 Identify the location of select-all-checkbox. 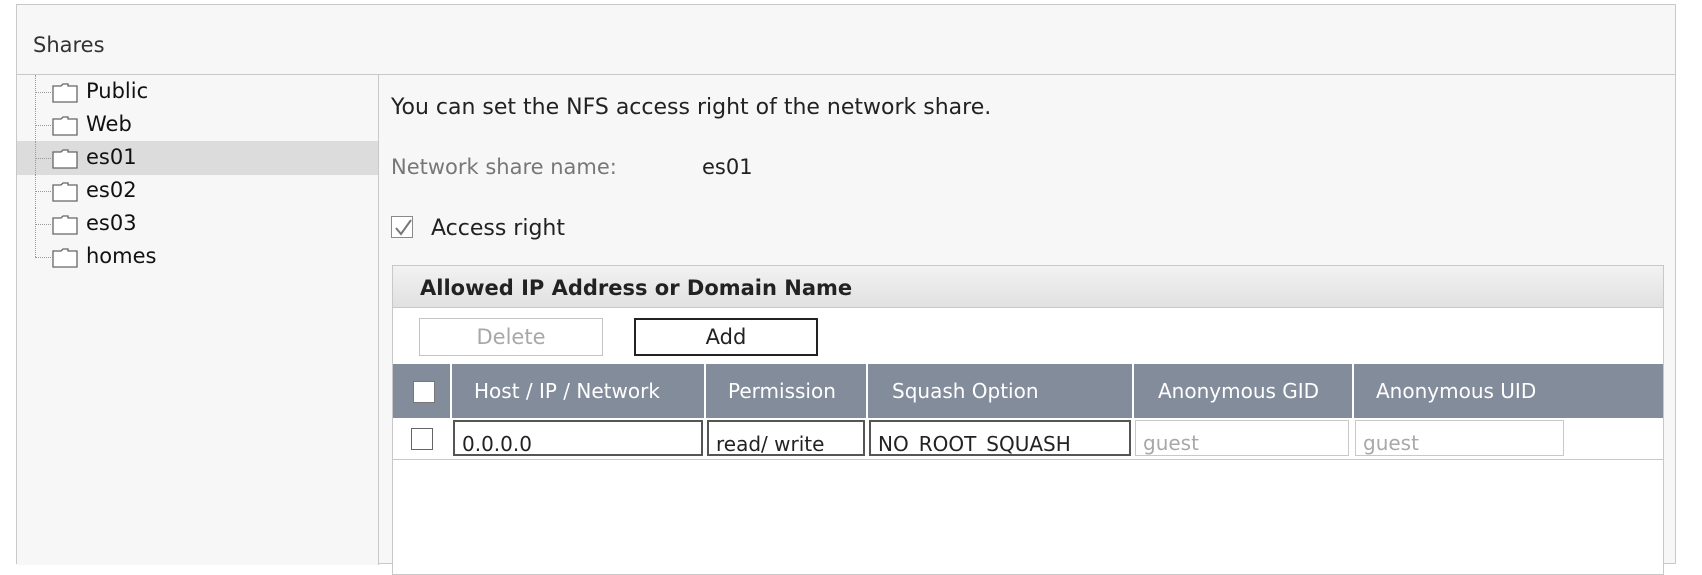
(424, 392).